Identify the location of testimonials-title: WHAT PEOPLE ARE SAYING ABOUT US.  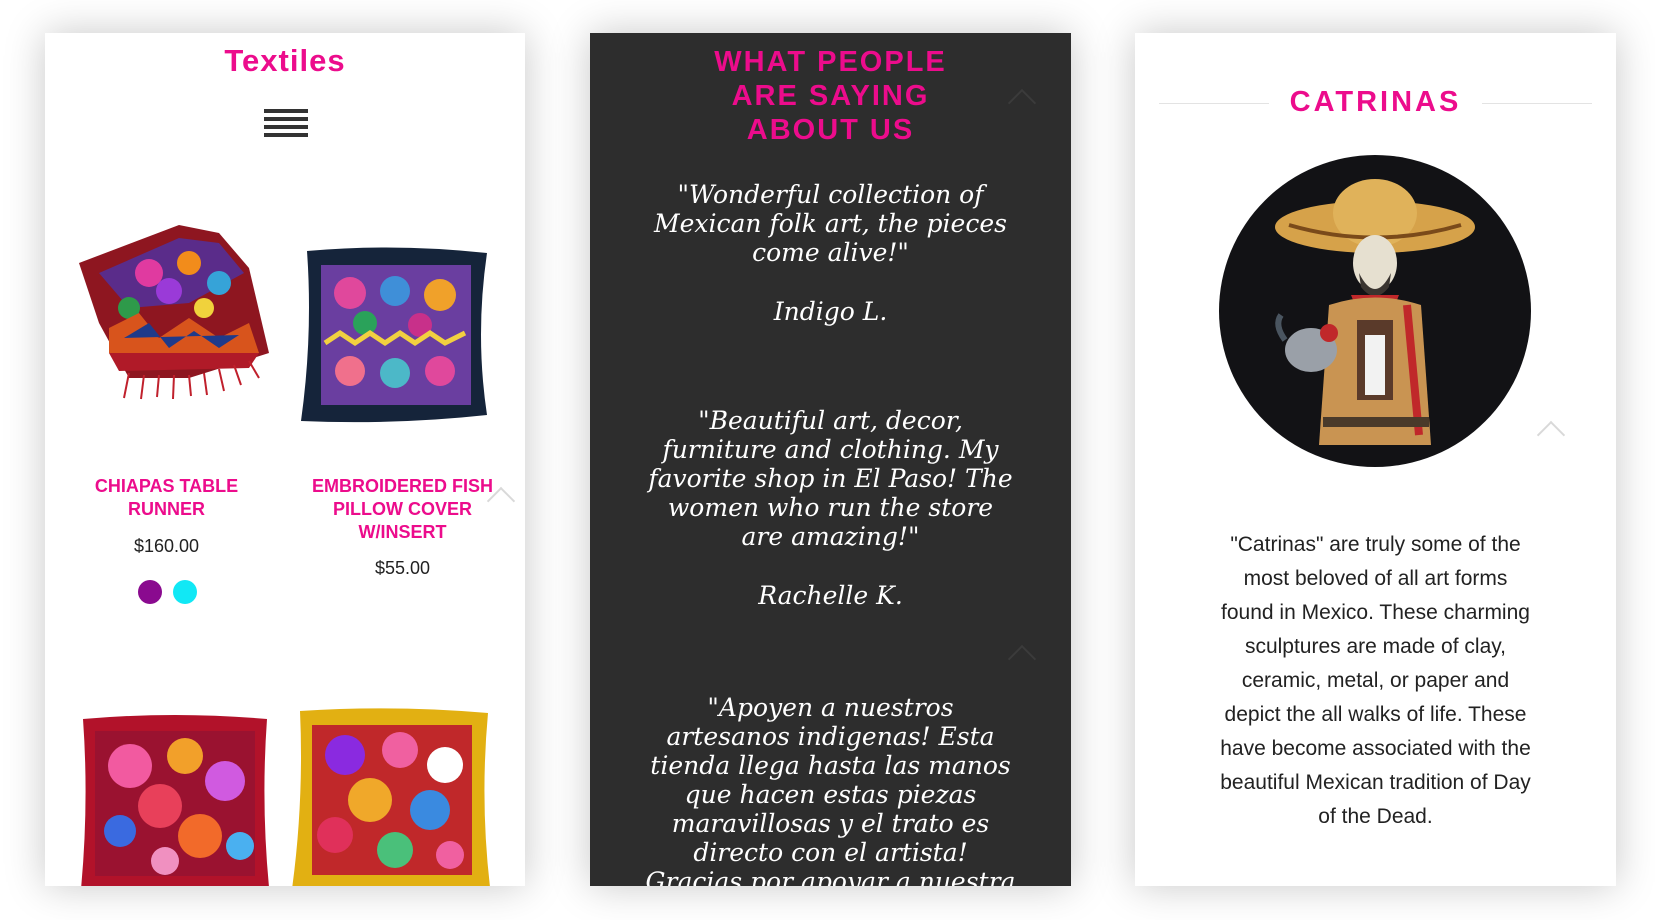
(830, 96).